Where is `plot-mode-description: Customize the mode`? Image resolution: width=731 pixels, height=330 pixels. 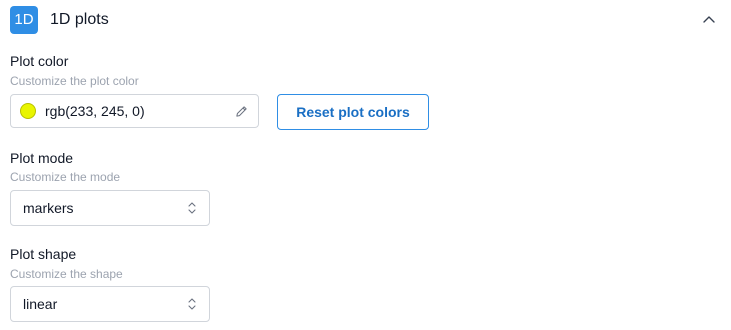
plot-mode-description: Customize the mode is located at coordinates (65, 177).